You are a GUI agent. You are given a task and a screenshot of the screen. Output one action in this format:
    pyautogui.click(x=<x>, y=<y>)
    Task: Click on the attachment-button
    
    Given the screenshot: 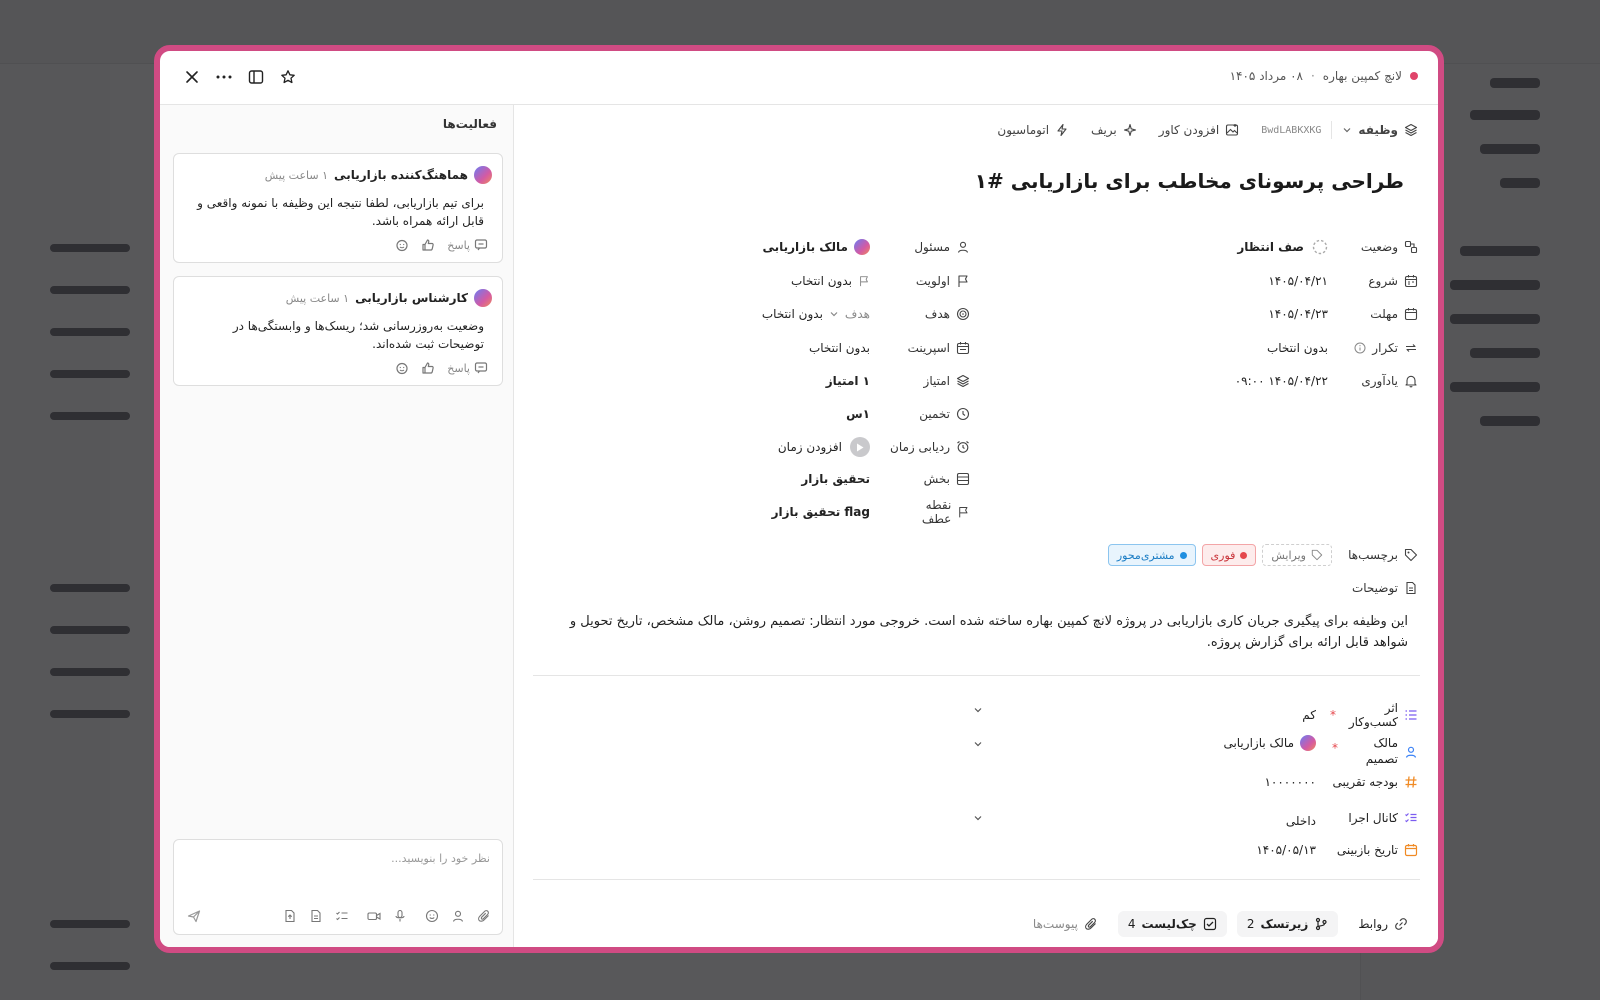 What is the action you would take?
    pyautogui.click(x=484, y=916)
    